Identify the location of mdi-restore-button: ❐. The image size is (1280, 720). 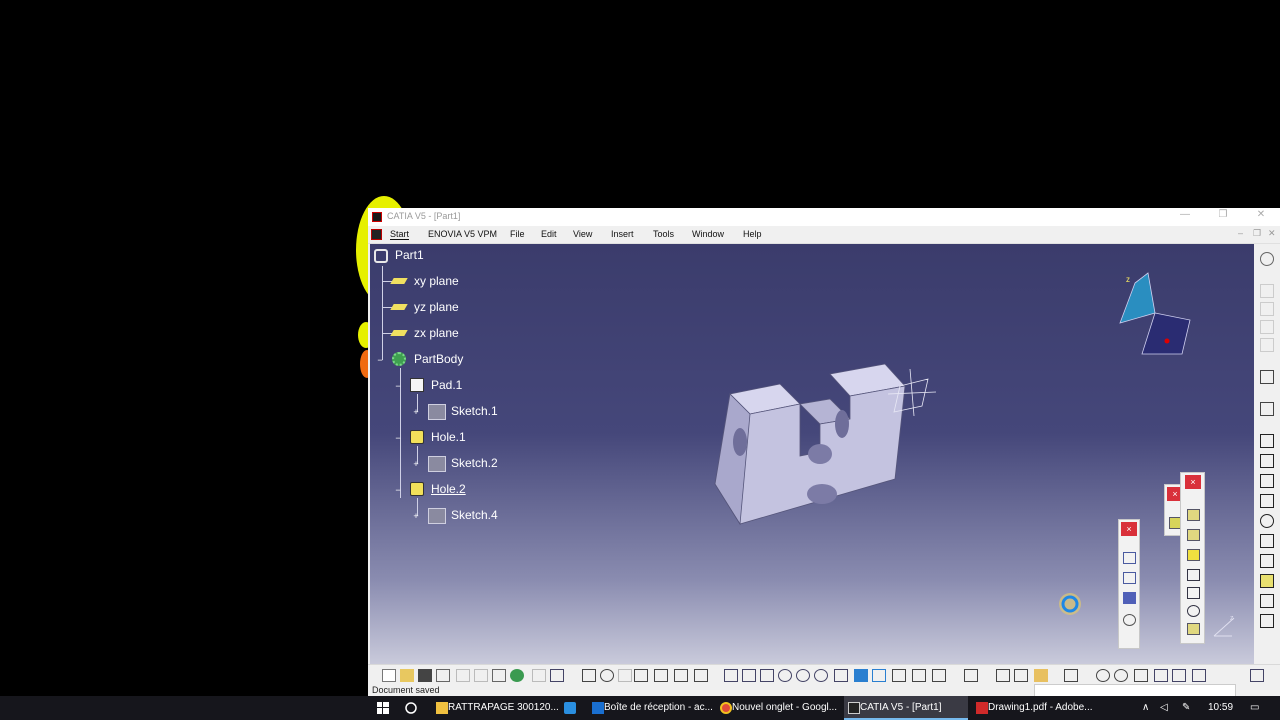
(1257, 233).